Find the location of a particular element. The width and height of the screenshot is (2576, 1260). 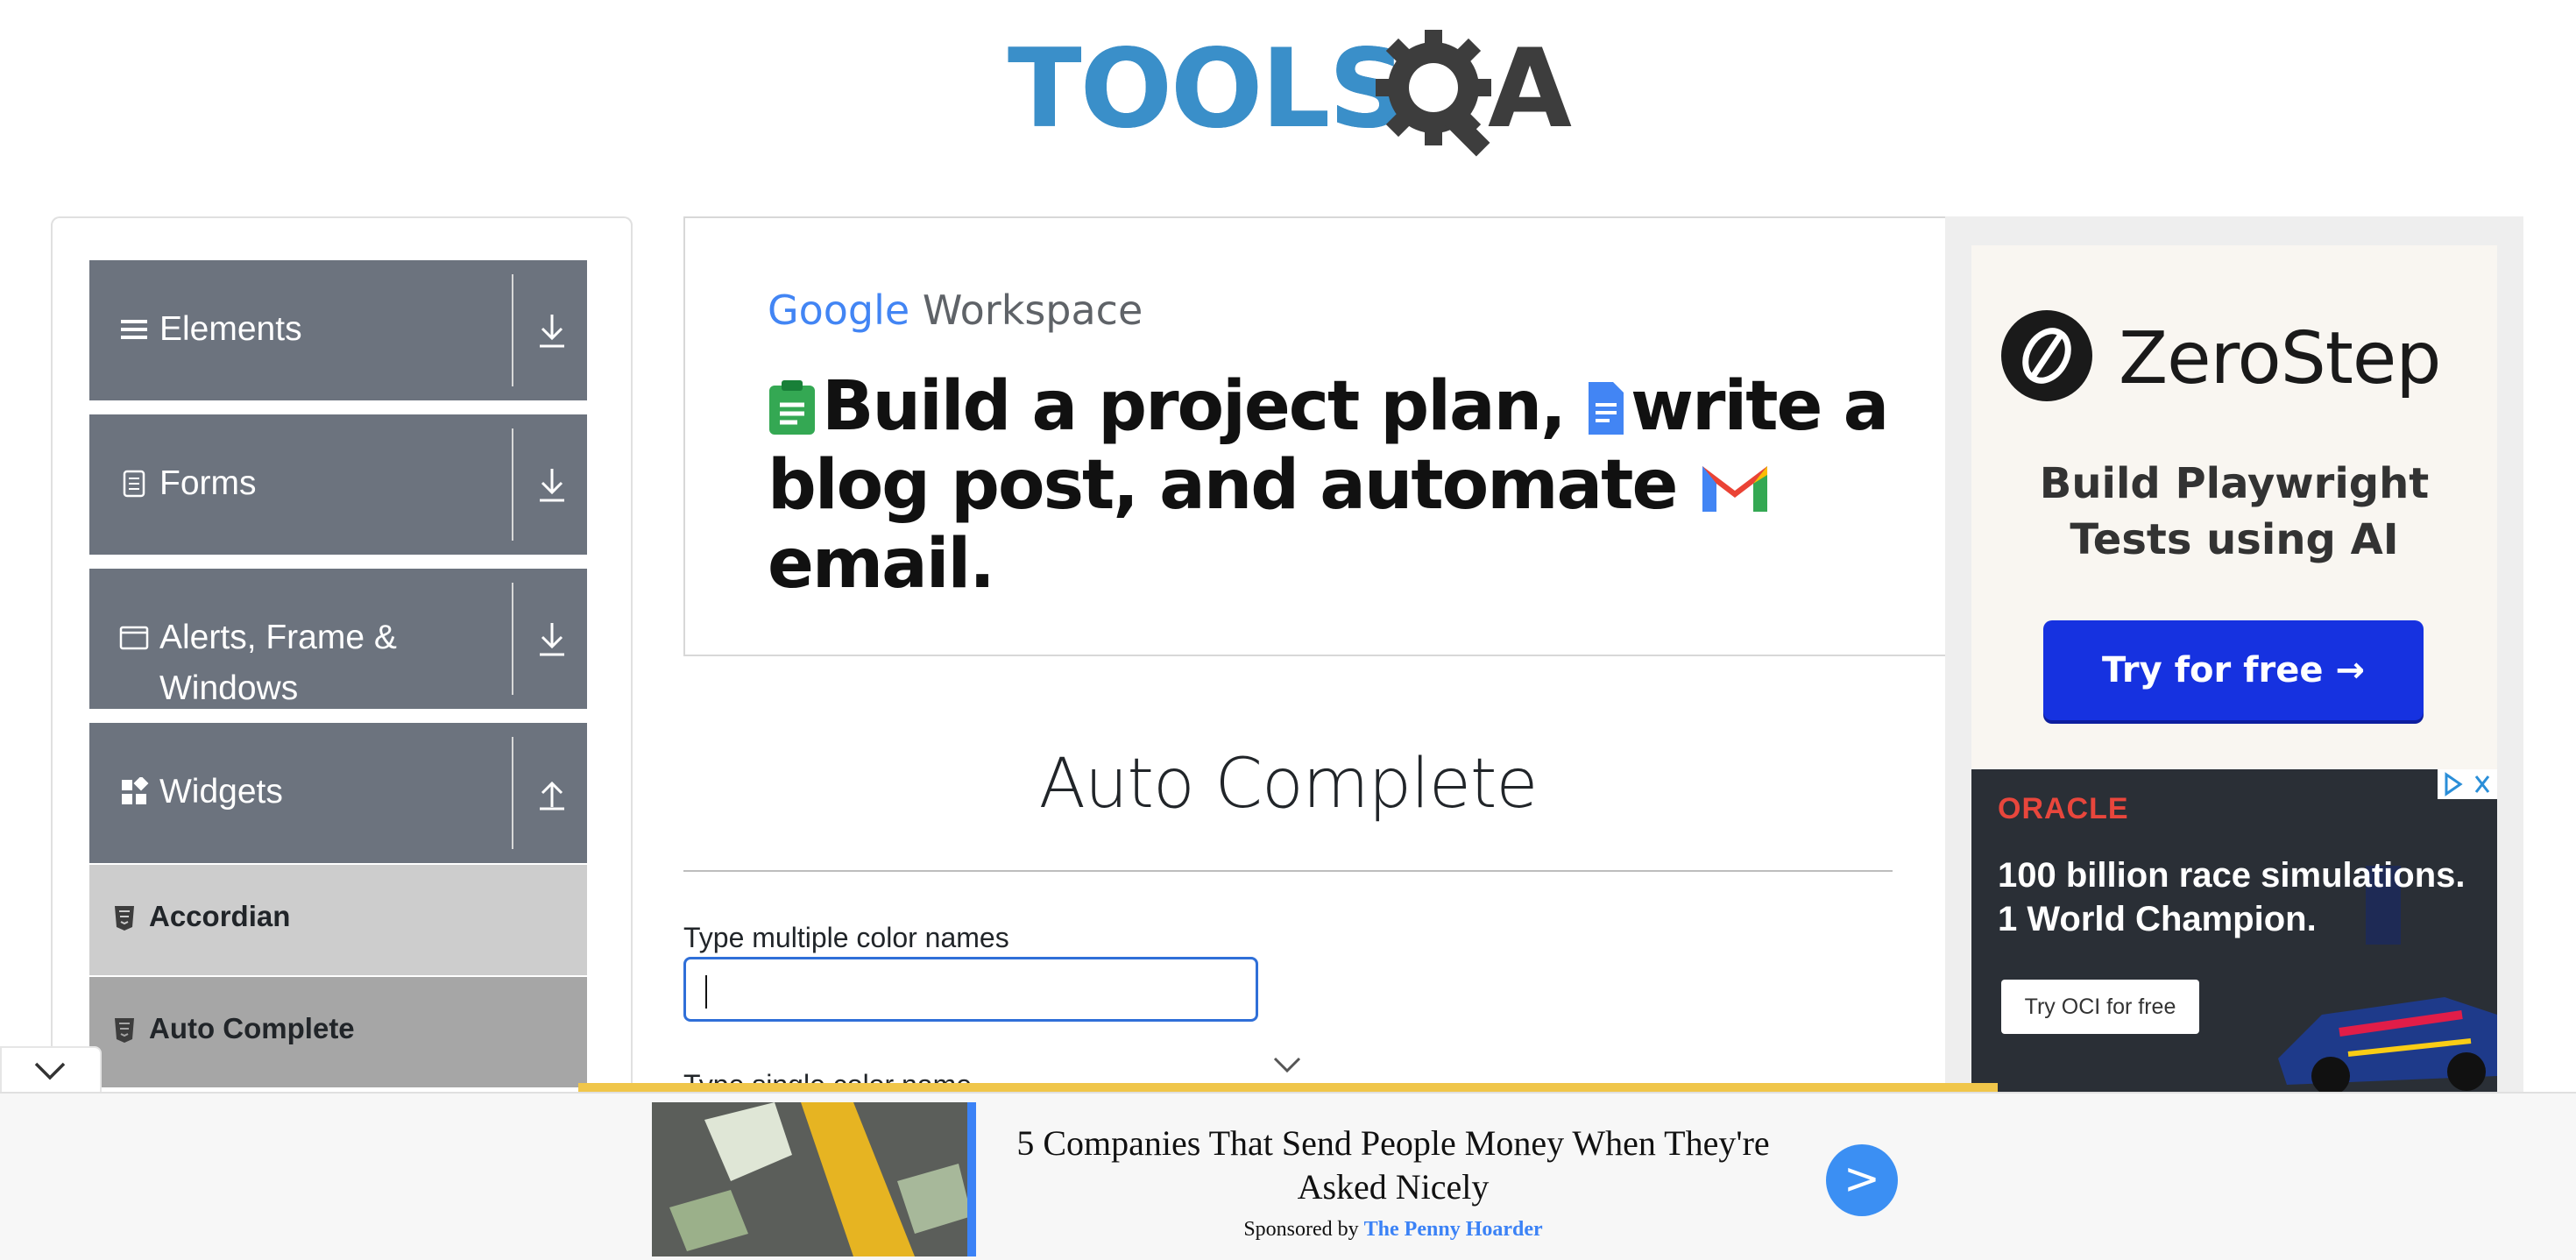

sidebar-group-alerts: Alerts, Frame & Windows is located at coordinates (338, 639).